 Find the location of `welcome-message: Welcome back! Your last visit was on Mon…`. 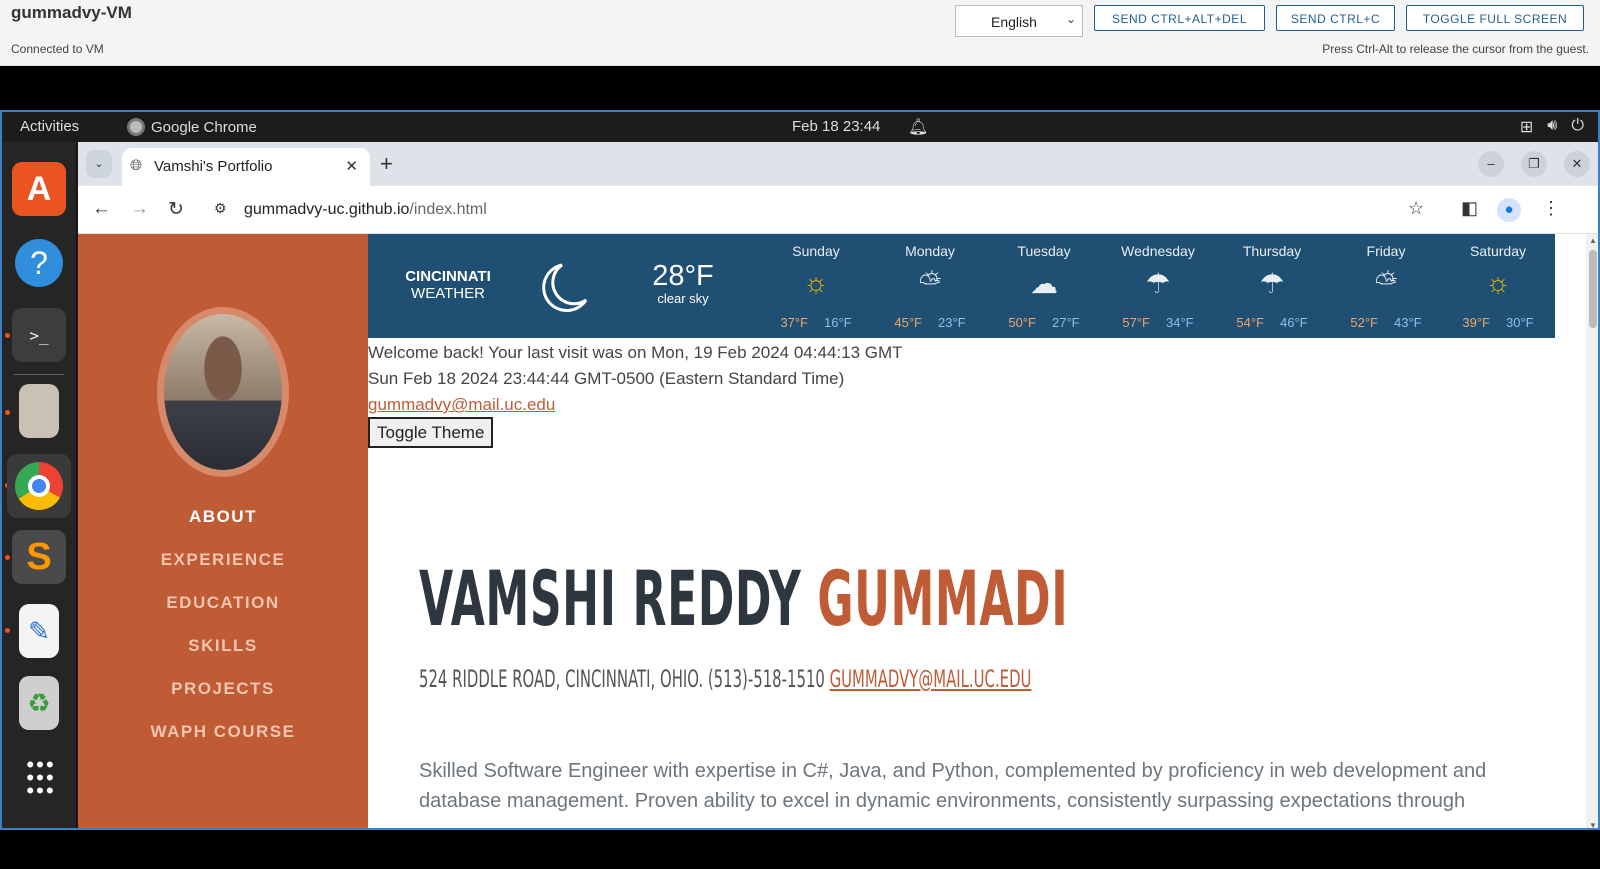

welcome-message: Welcome back! Your last visit was on Mon… is located at coordinates (635, 352).